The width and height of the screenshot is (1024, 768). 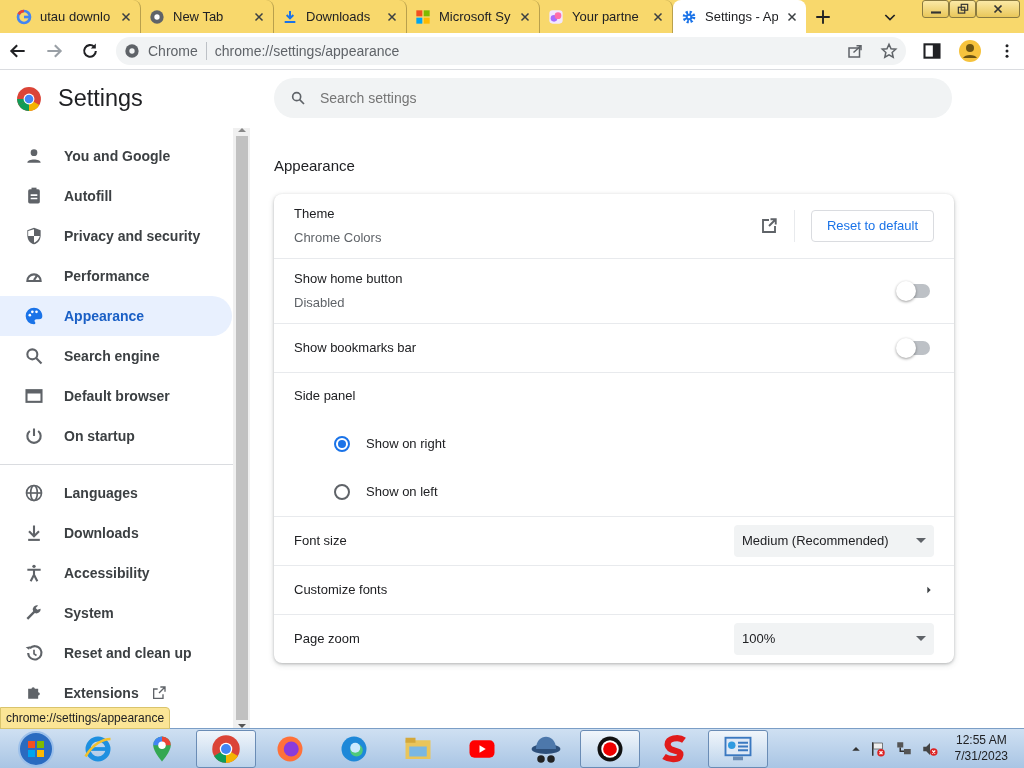 What do you see at coordinates (689, 16) in the screenshot?
I see `settings-icon` at bounding box center [689, 16].